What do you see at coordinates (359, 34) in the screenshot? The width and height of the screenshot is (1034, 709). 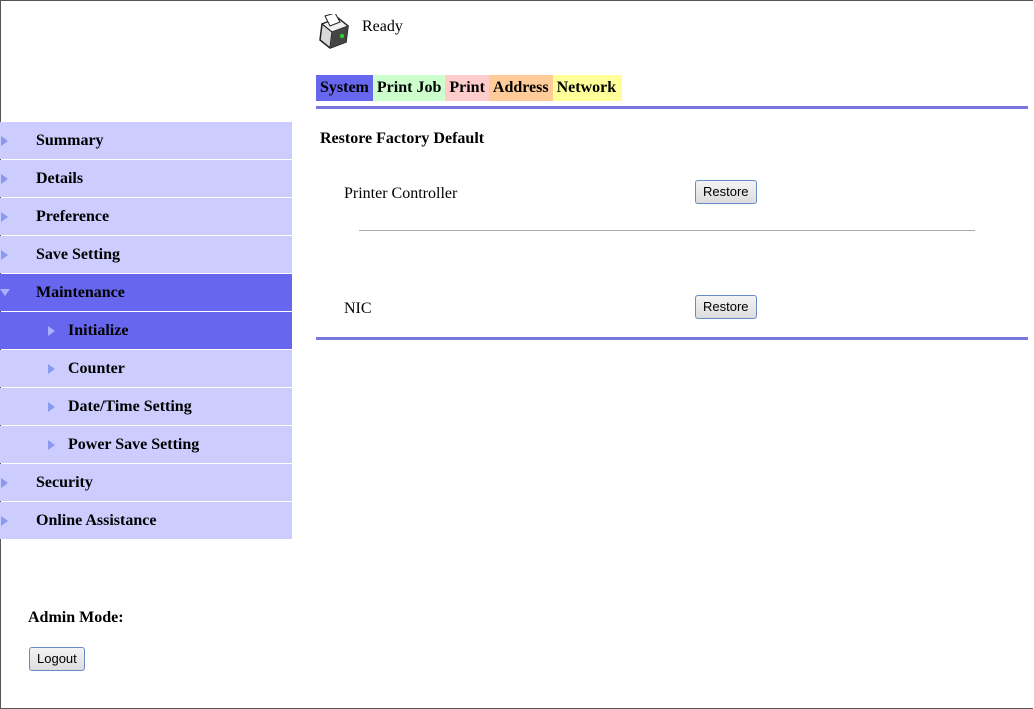 I see `printer-status: Ready` at bounding box center [359, 34].